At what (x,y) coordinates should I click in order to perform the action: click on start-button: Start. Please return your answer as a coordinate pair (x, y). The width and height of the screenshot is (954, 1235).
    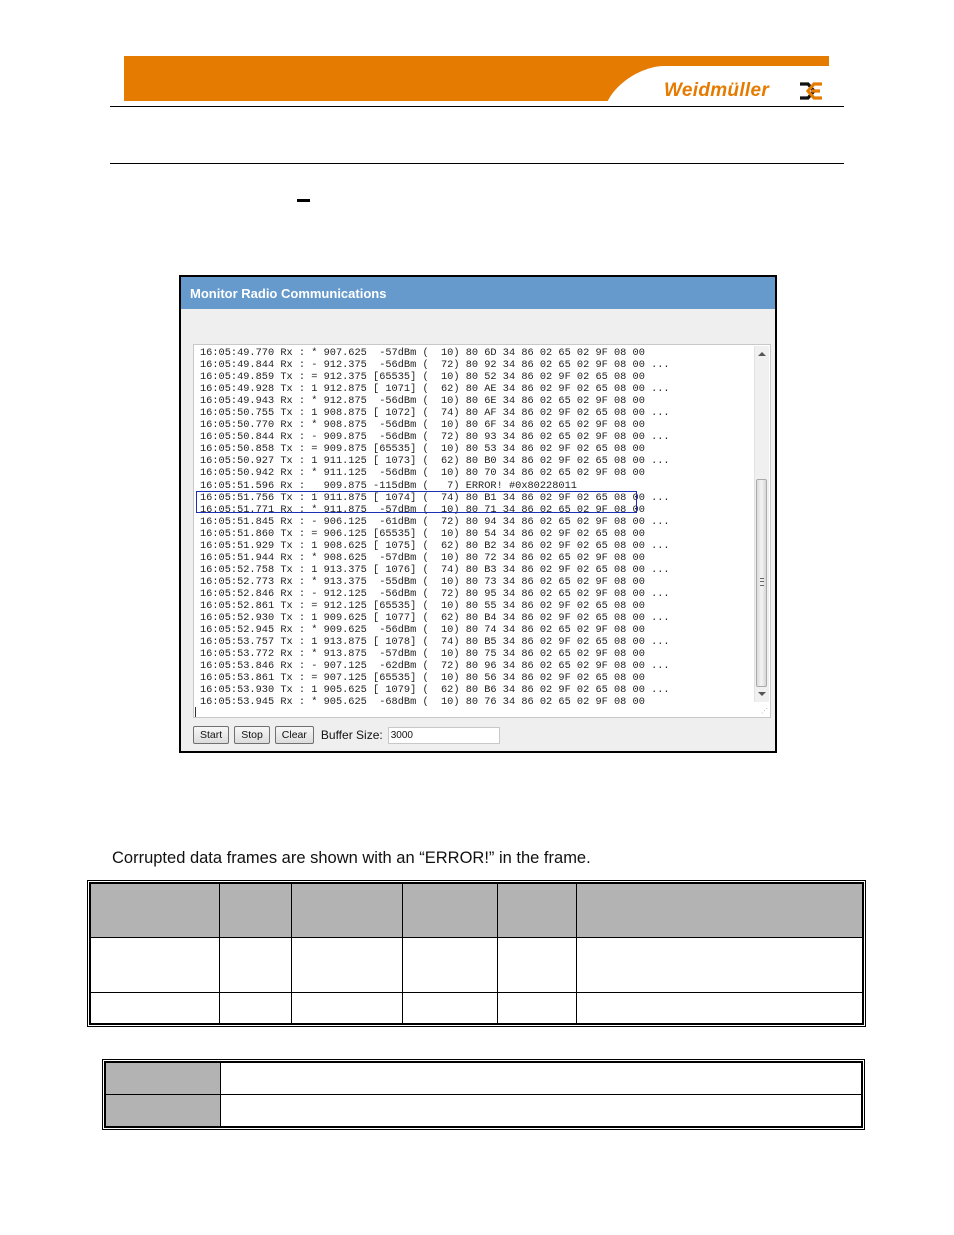
    Looking at the image, I should click on (211, 735).